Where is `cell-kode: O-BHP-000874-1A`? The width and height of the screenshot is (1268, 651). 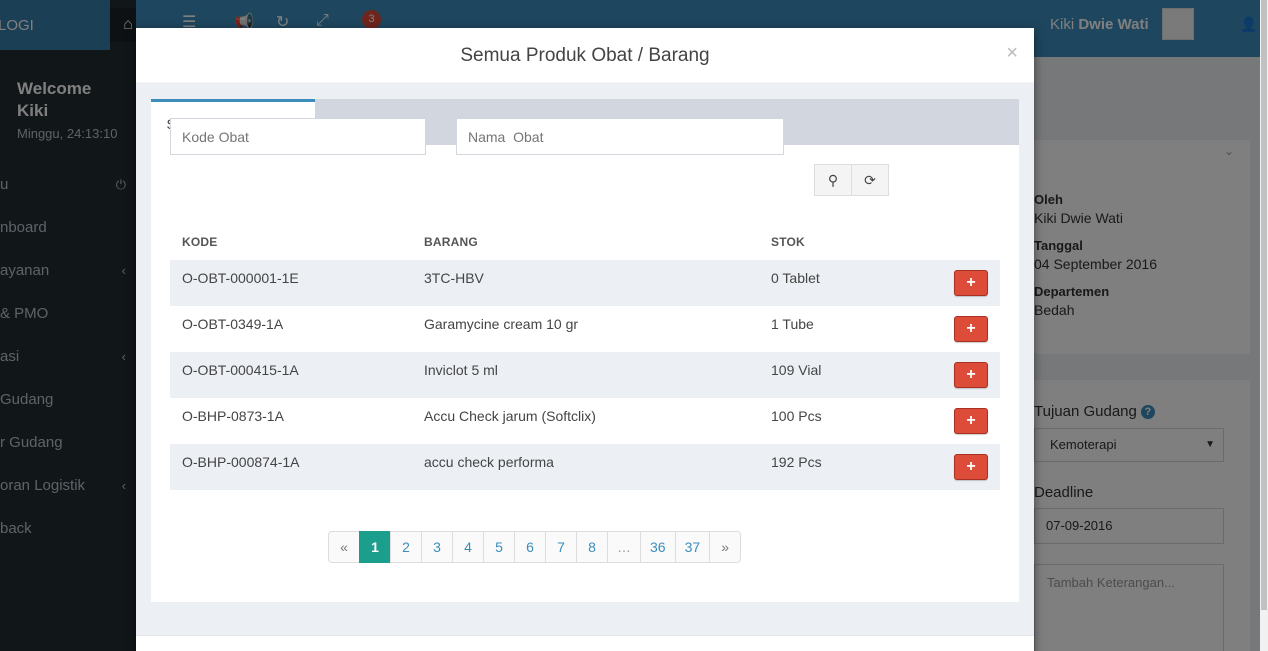 cell-kode: O-BHP-000874-1A is located at coordinates (291, 467).